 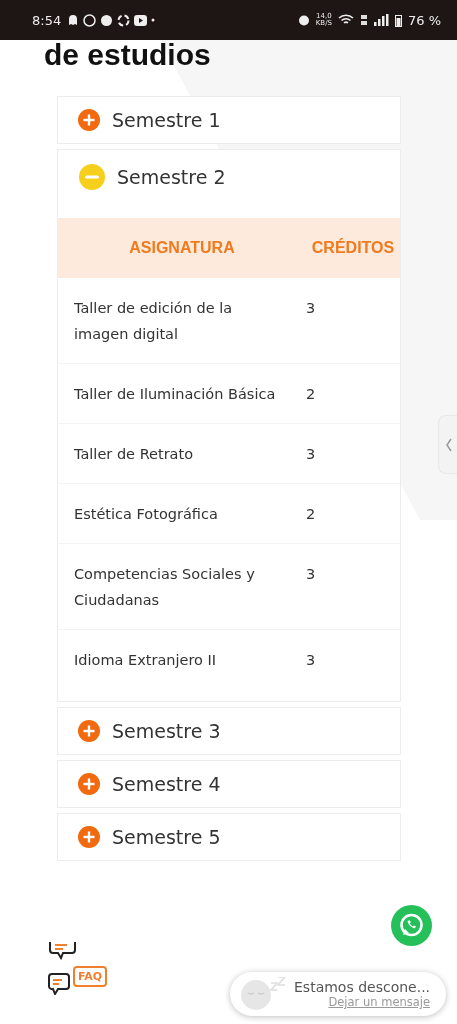 What do you see at coordinates (353, 248) in the screenshot?
I see `column-header: CRÉDITOS` at bounding box center [353, 248].